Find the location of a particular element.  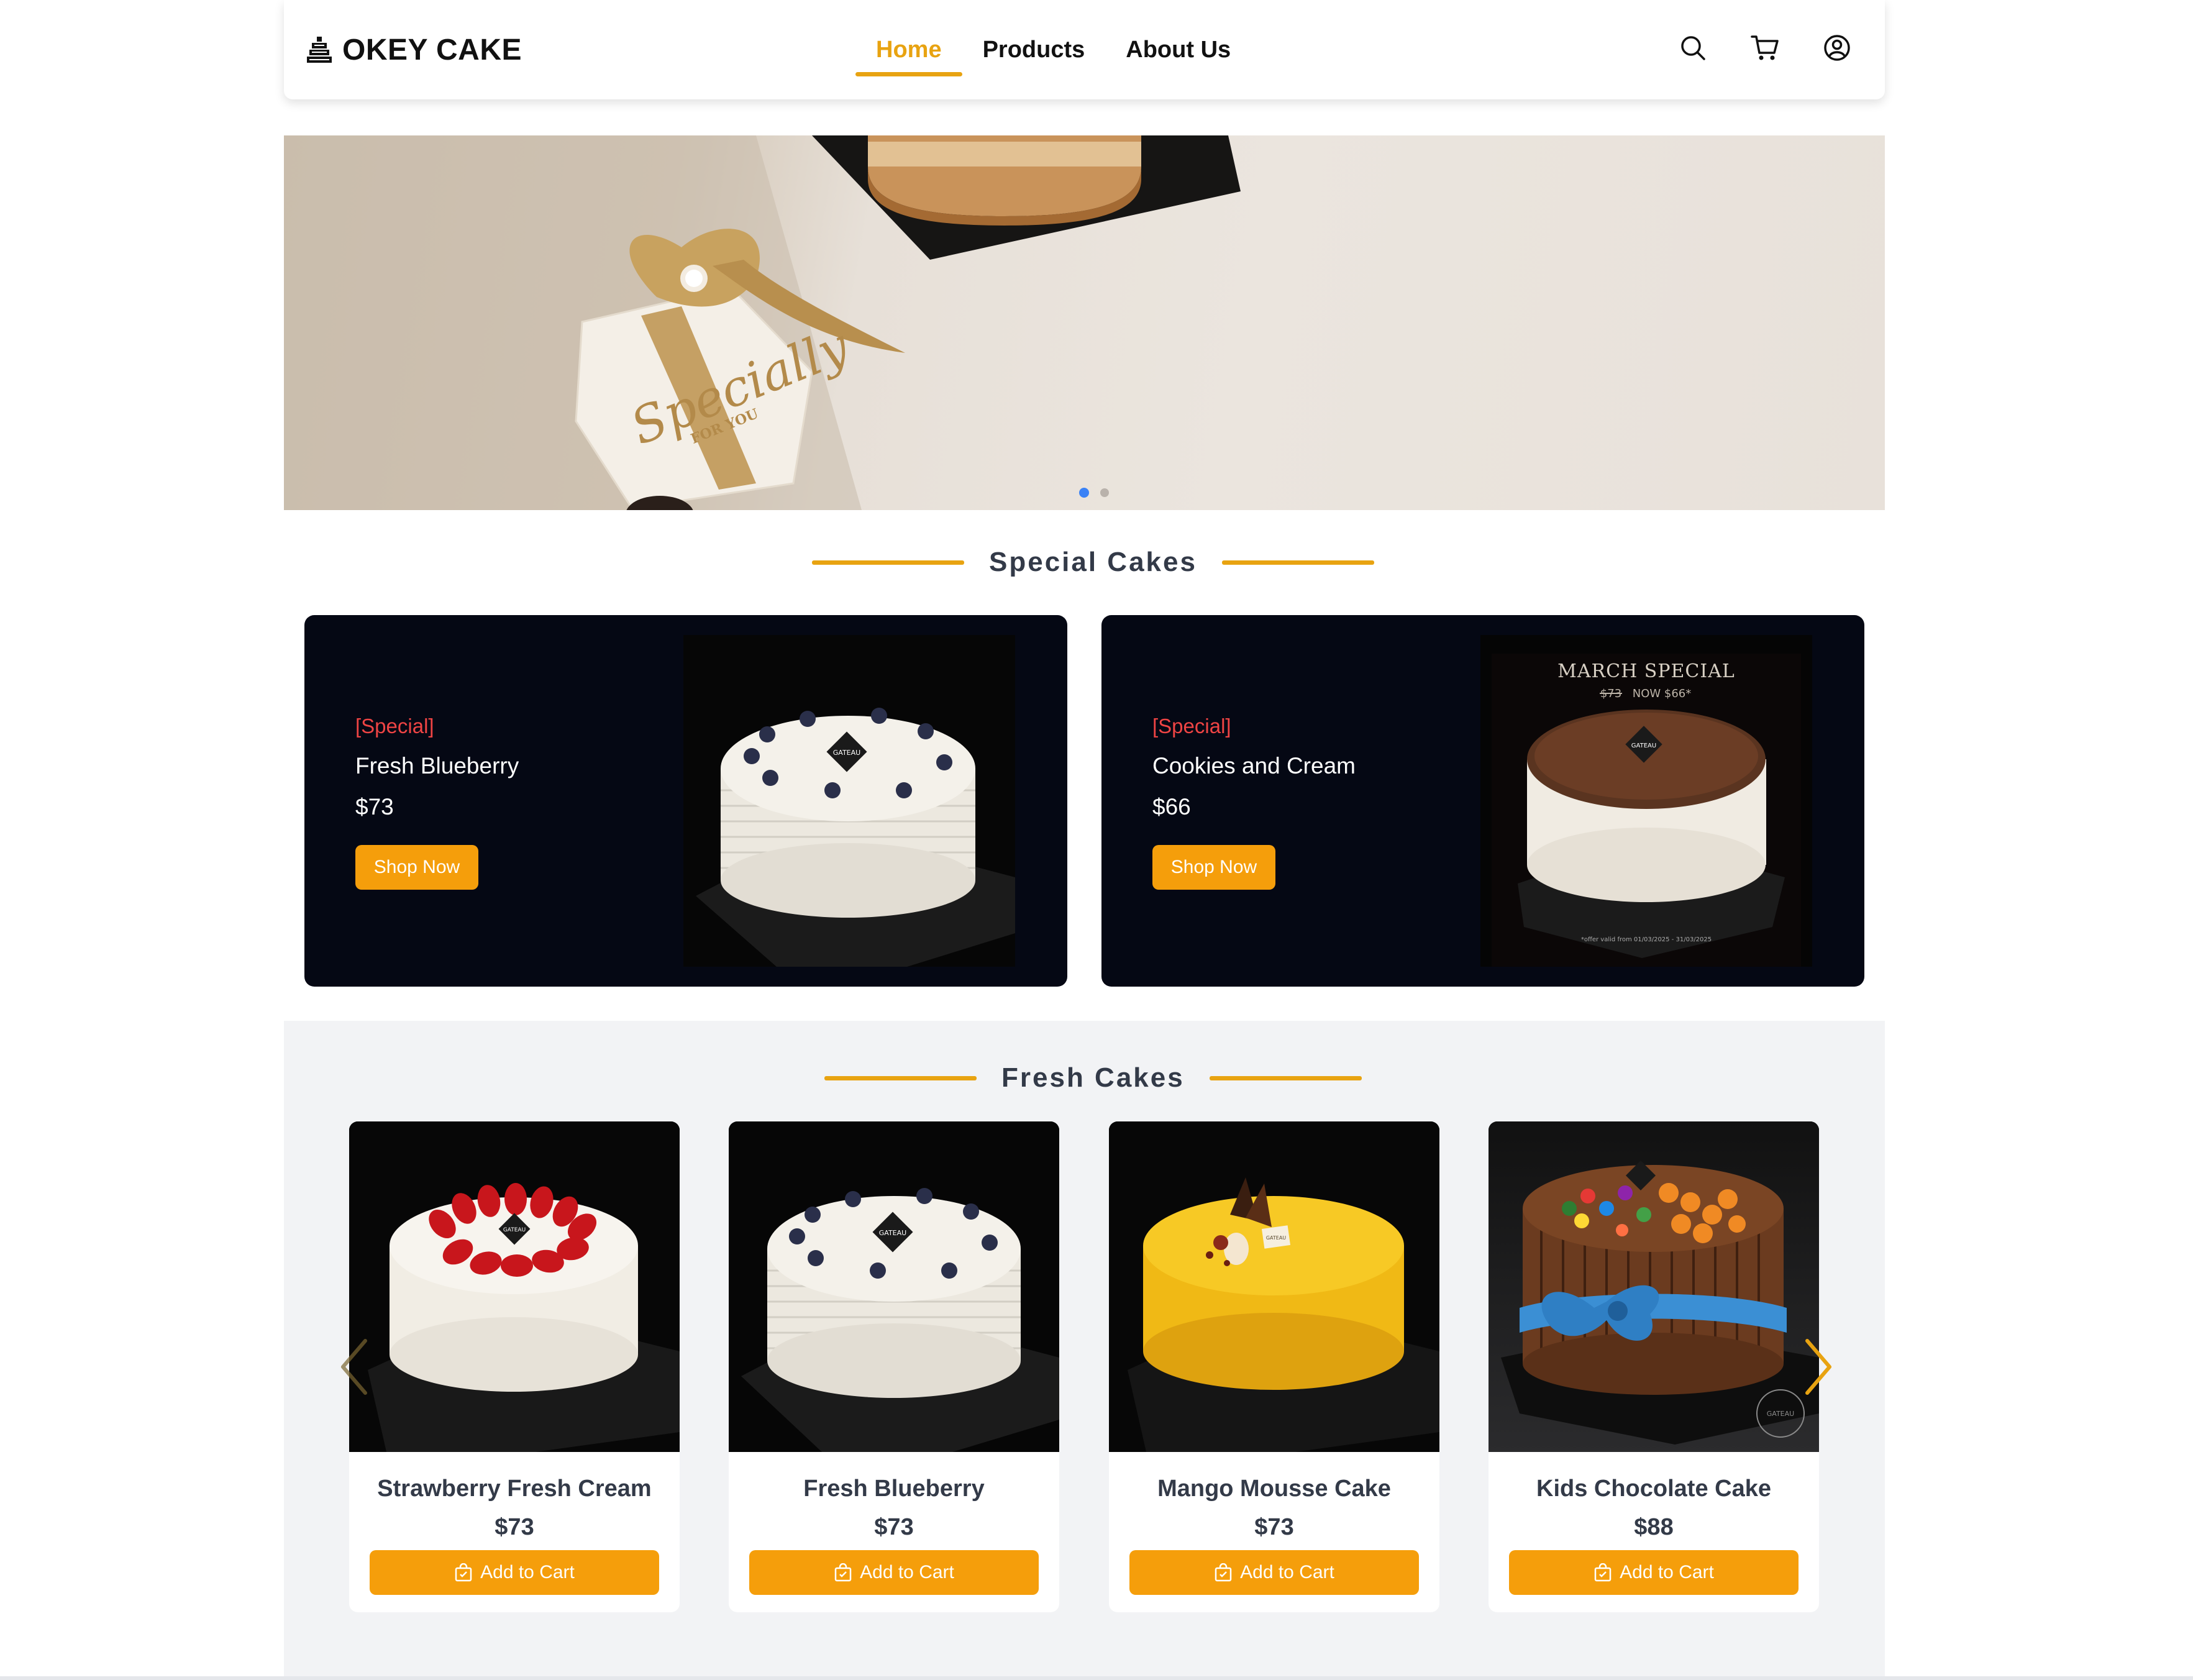

product-card: GATEAU Fresh Blueberry $73 Add to Cart is located at coordinates (894, 1366).